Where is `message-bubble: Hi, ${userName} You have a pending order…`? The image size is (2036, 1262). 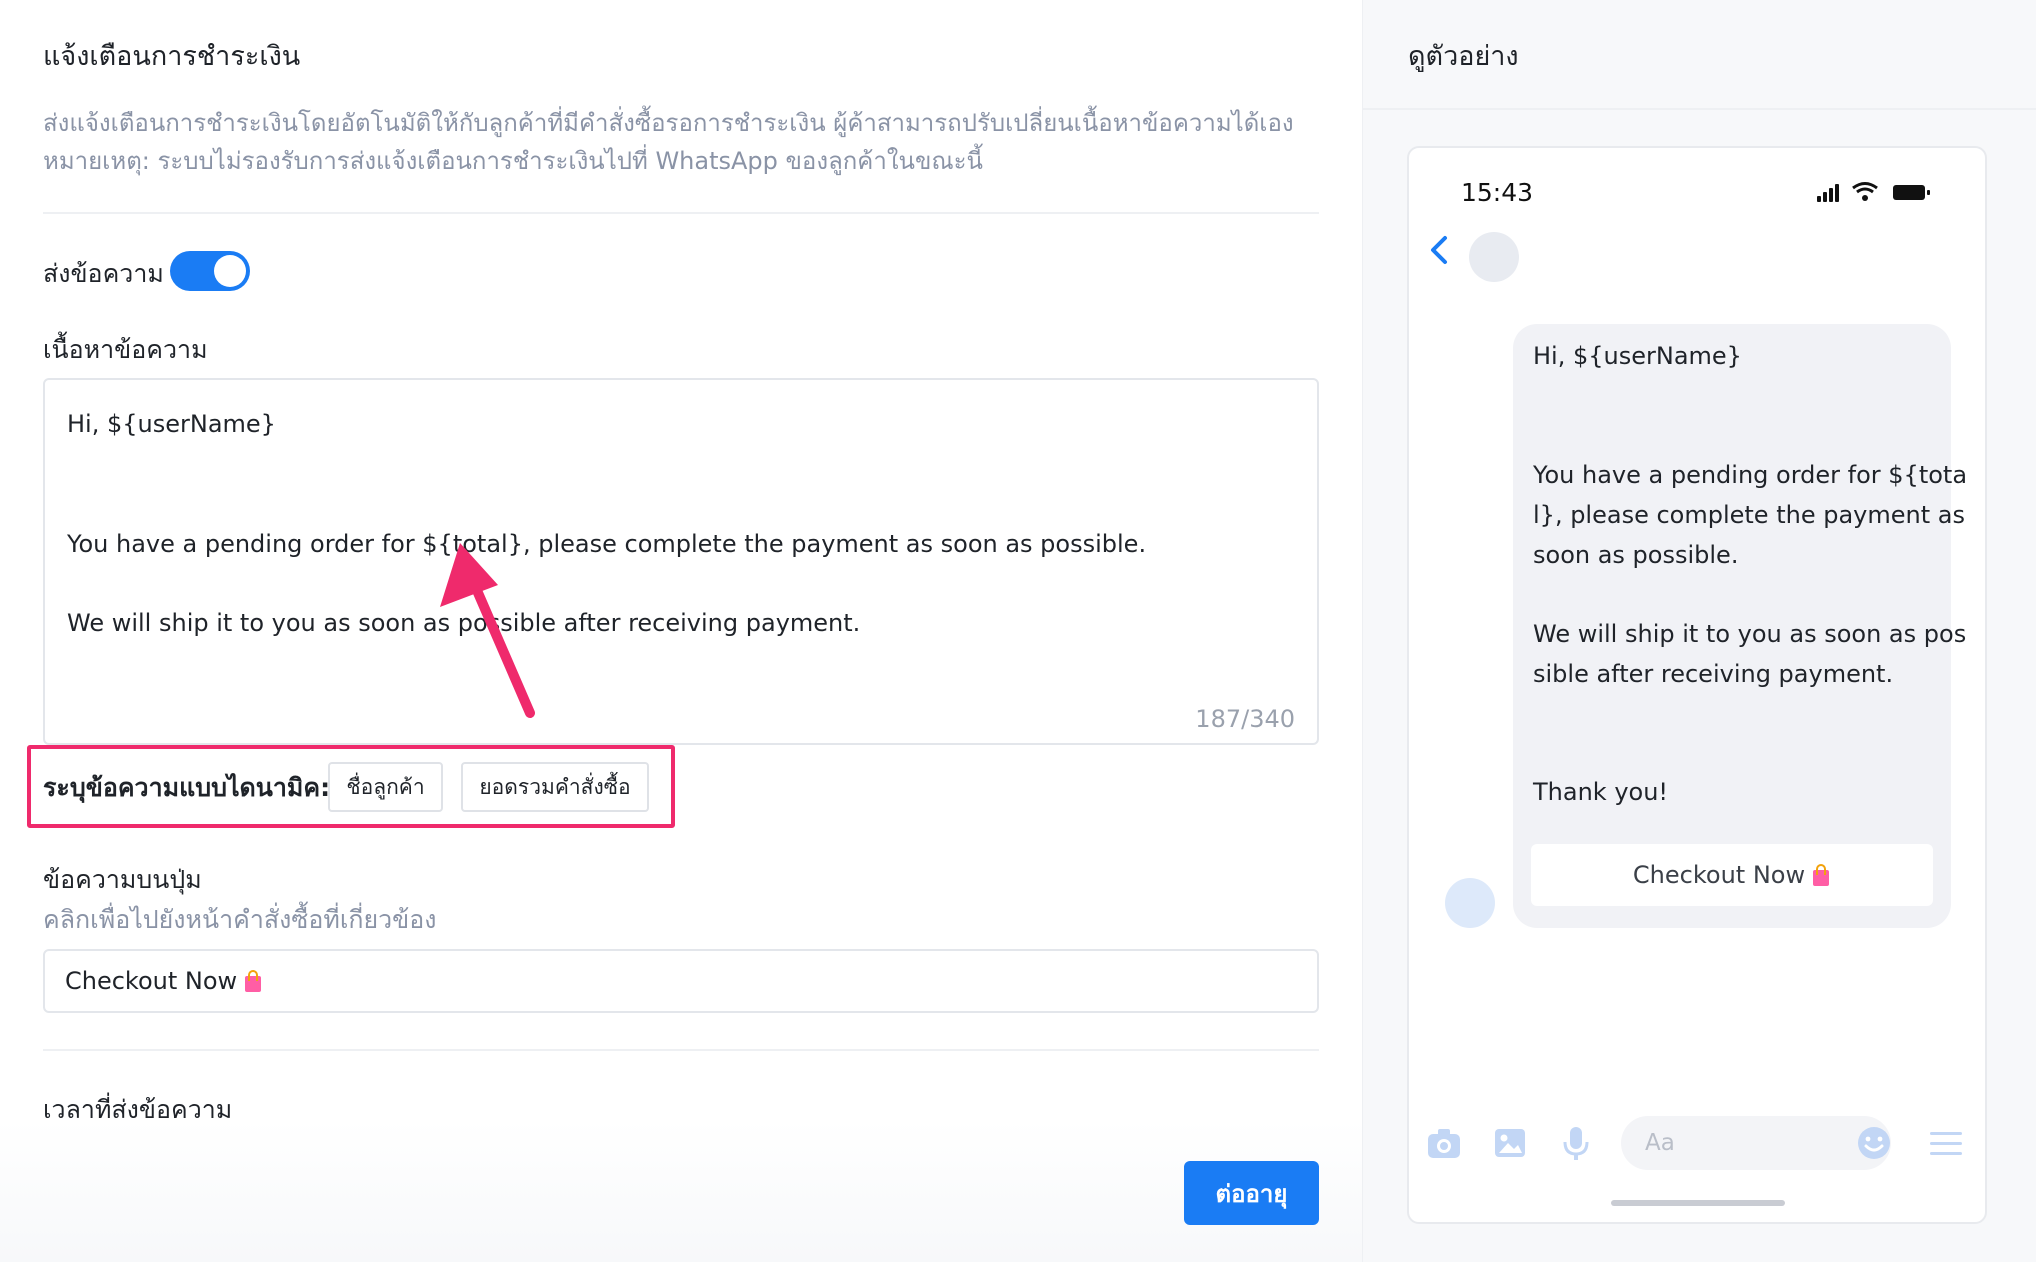 message-bubble: Hi, ${userName} You have a pending order… is located at coordinates (1740, 626).